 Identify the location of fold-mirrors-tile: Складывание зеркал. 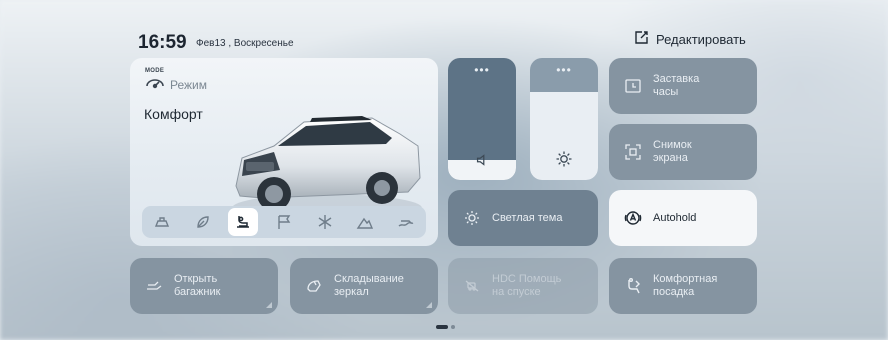
(364, 286).